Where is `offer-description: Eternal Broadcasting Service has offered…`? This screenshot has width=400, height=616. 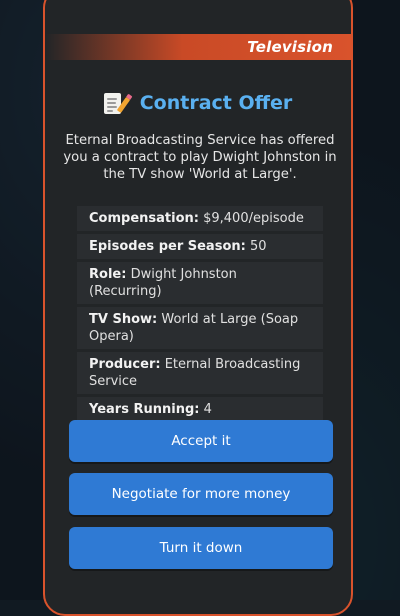 offer-description: Eternal Broadcasting Service has offered… is located at coordinates (200, 157).